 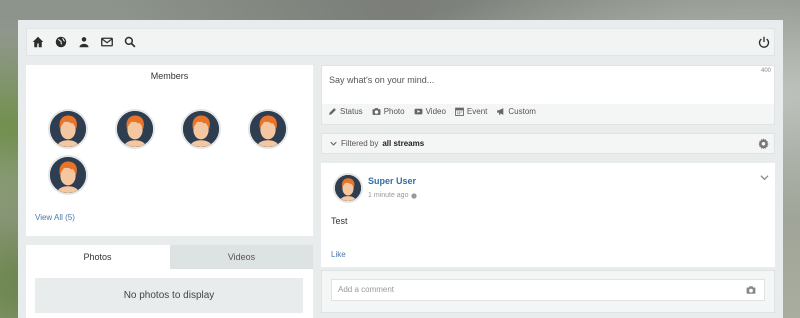 What do you see at coordinates (97, 257) in the screenshot?
I see `tab-photos: Photos` at bounding box center [97, 257].